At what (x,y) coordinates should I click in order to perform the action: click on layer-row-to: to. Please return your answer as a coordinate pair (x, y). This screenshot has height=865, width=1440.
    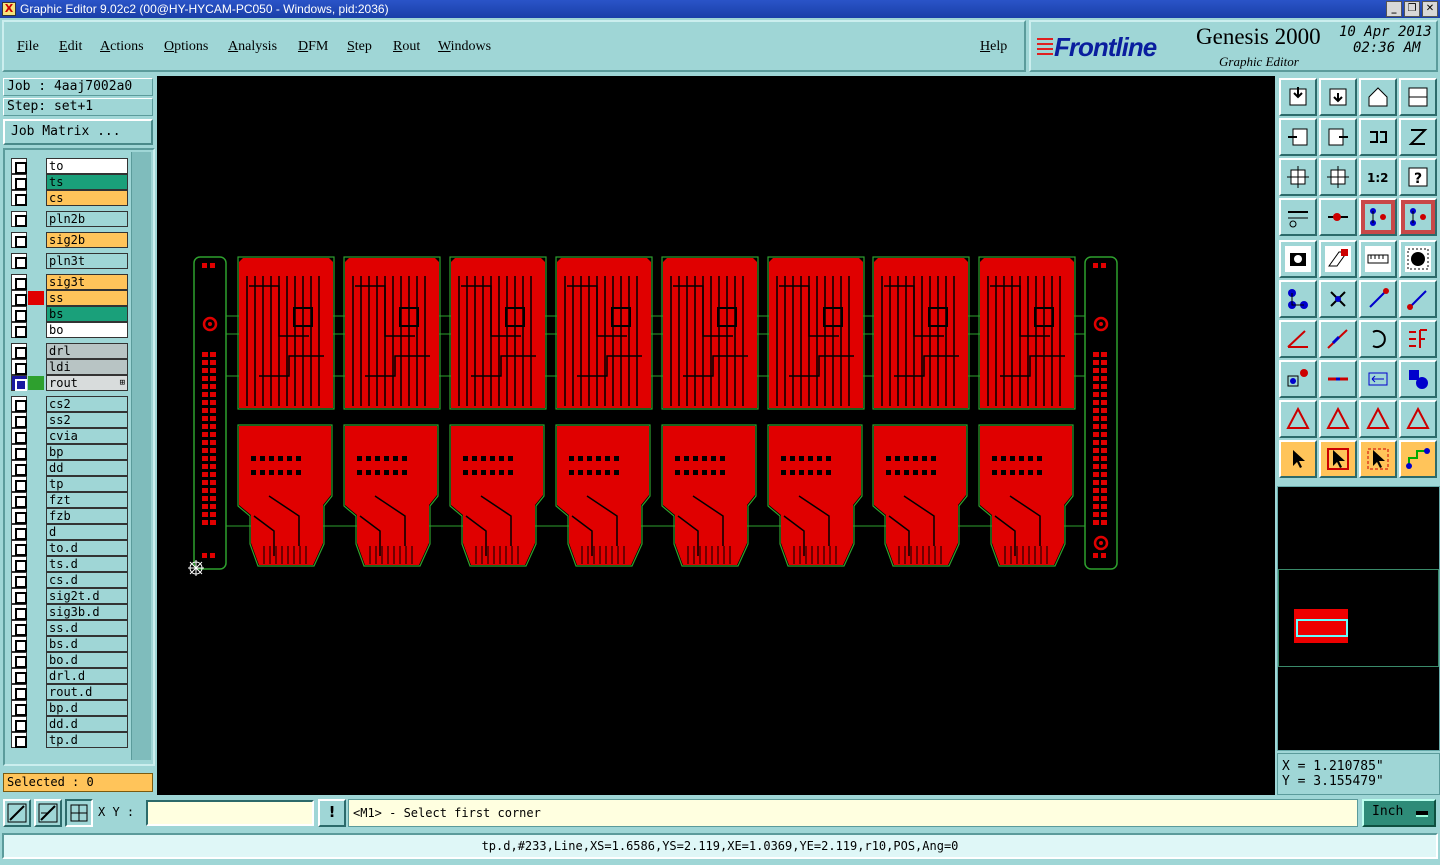
    Looking at the image, I should click on (70, 166).